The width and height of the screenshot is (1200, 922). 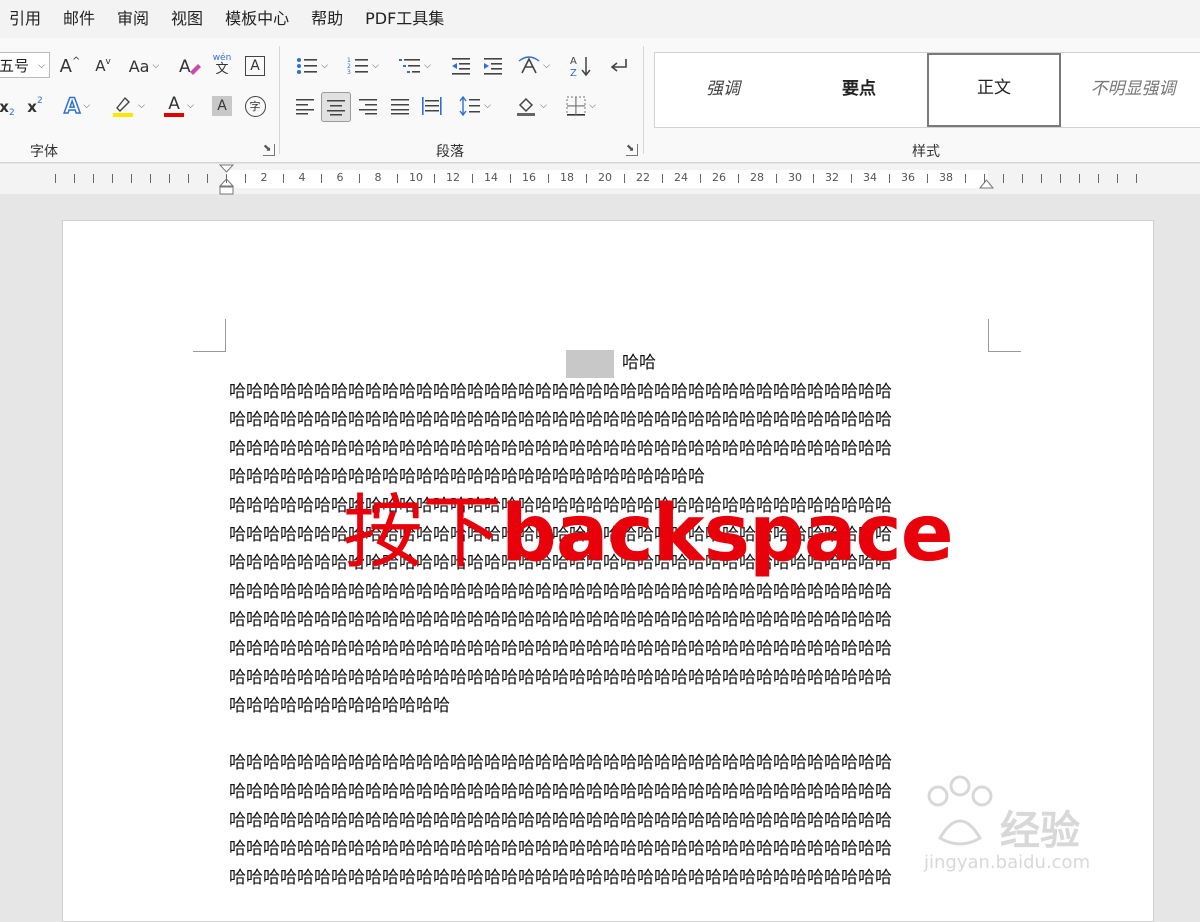 I want to click on text-effects-button: A ⌵, so click(x=77, y=106).